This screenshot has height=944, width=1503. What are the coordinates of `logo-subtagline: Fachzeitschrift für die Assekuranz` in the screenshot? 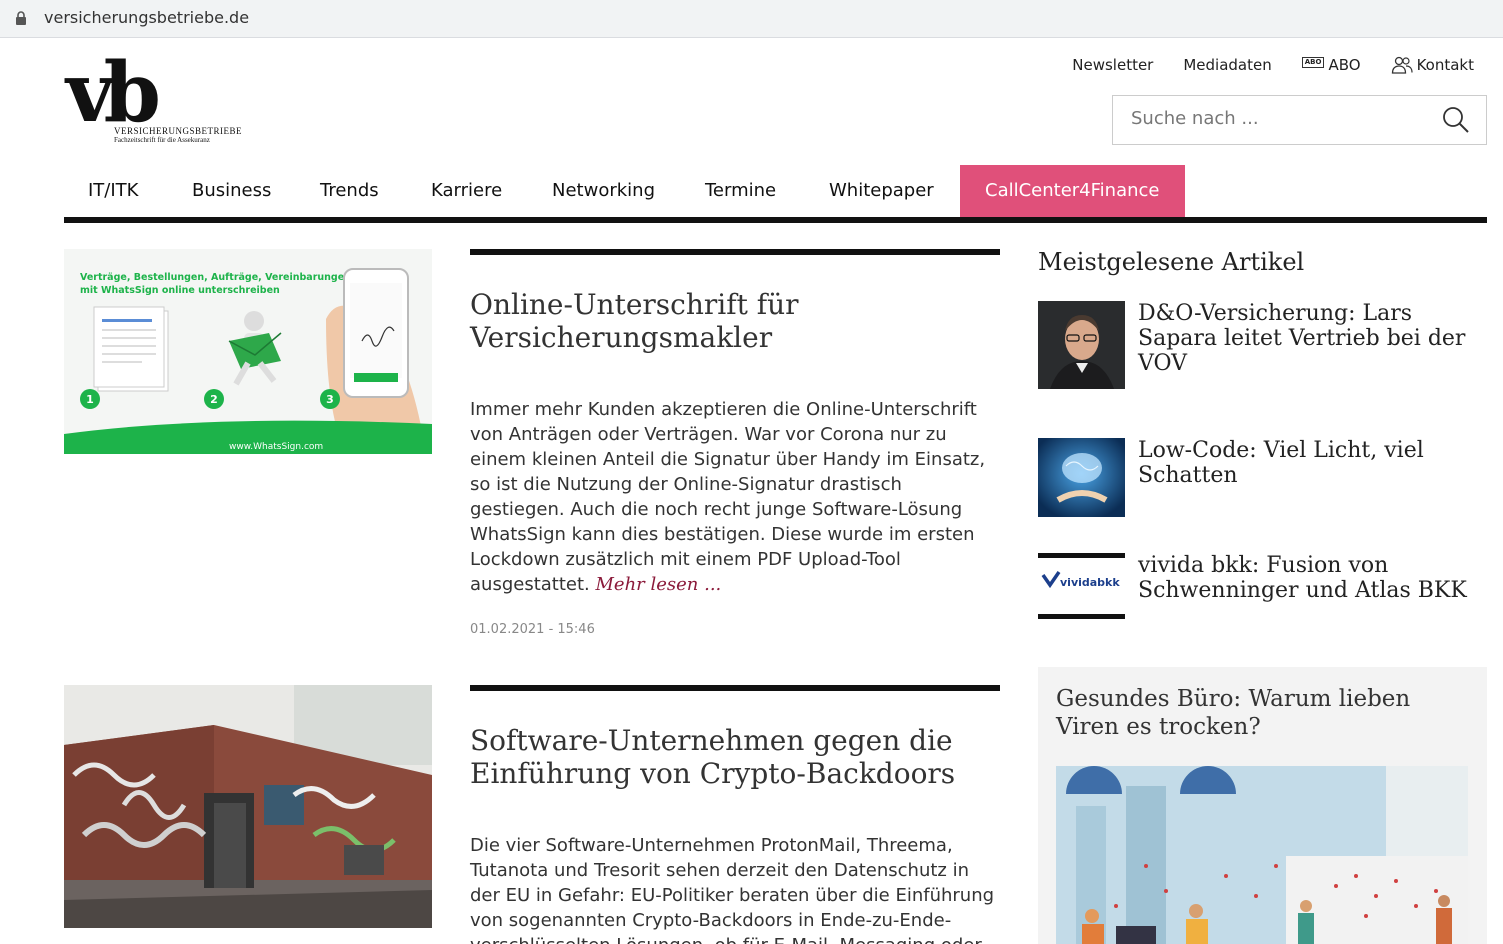 It's located at (162, 140).